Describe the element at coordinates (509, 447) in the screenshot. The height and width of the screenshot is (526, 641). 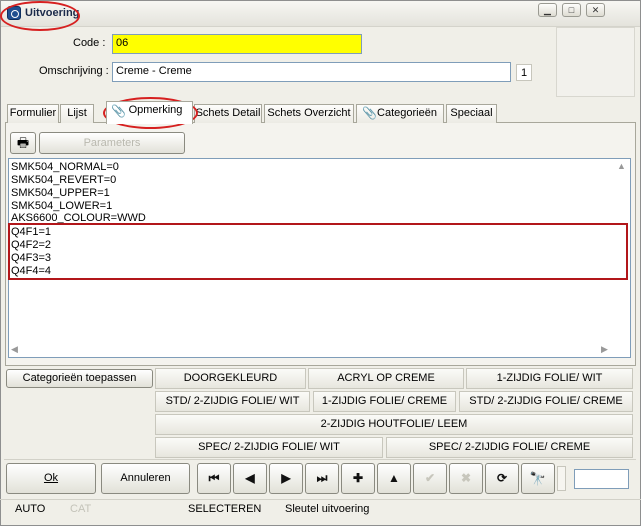
I see `category-spec-2-zijdig-creme: SPEC/ 2-ZIJDIG FOLIE/ CREME` at that location.